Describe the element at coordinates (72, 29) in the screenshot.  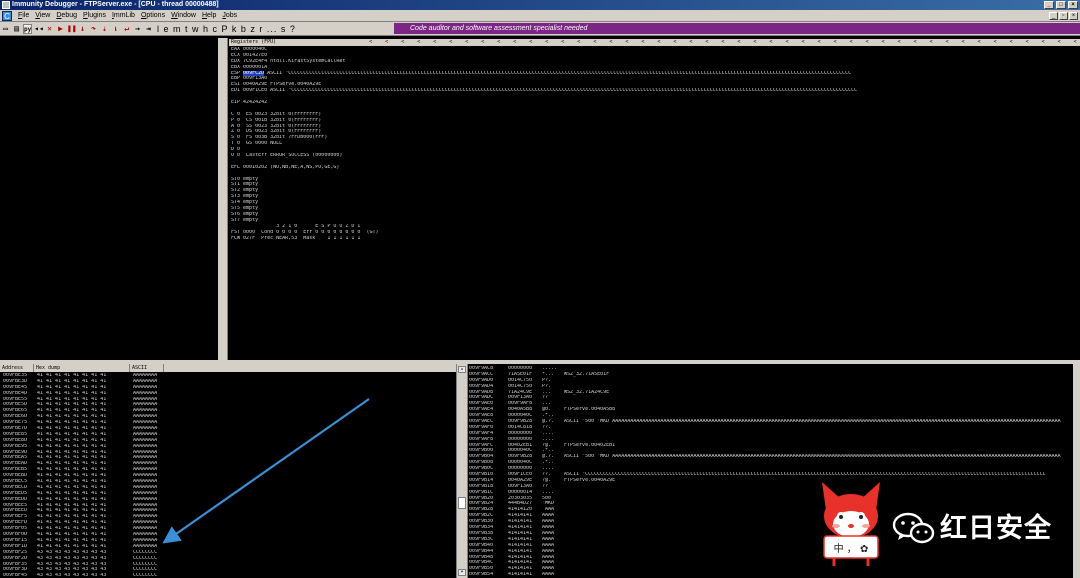
I see `pause-icon: ❚❚` at that location.